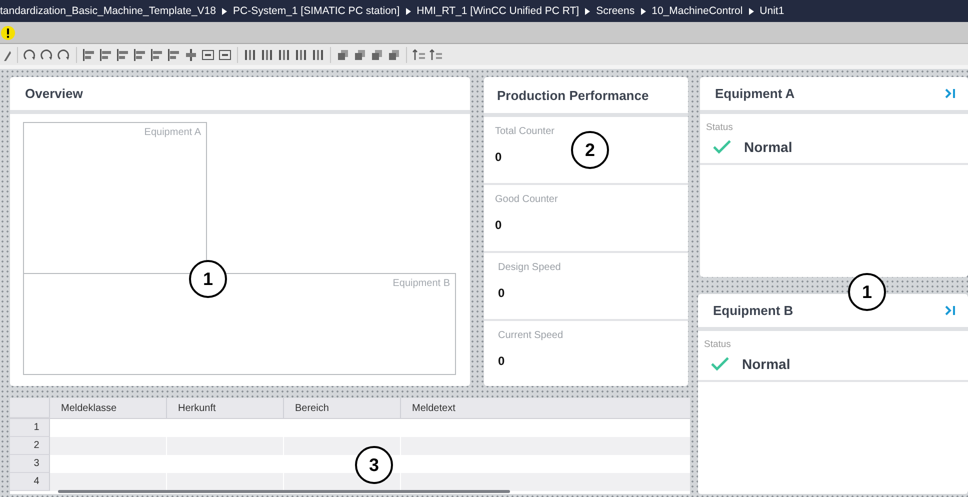  Describe the element at coordinates (527, 199) in the screenshot. I see `metric-label: Good Counter` at that location.